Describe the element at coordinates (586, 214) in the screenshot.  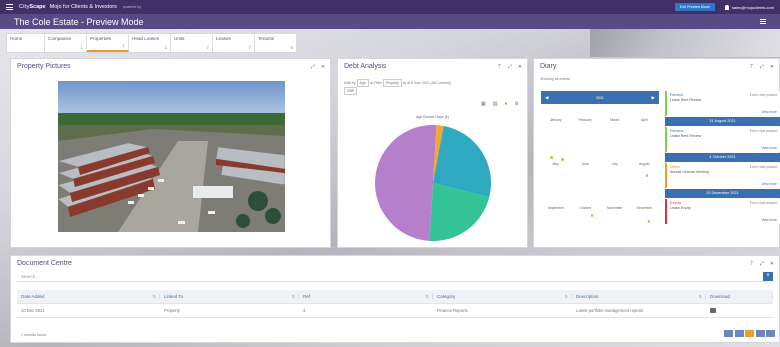
I see `calendar-month: October` at that location.